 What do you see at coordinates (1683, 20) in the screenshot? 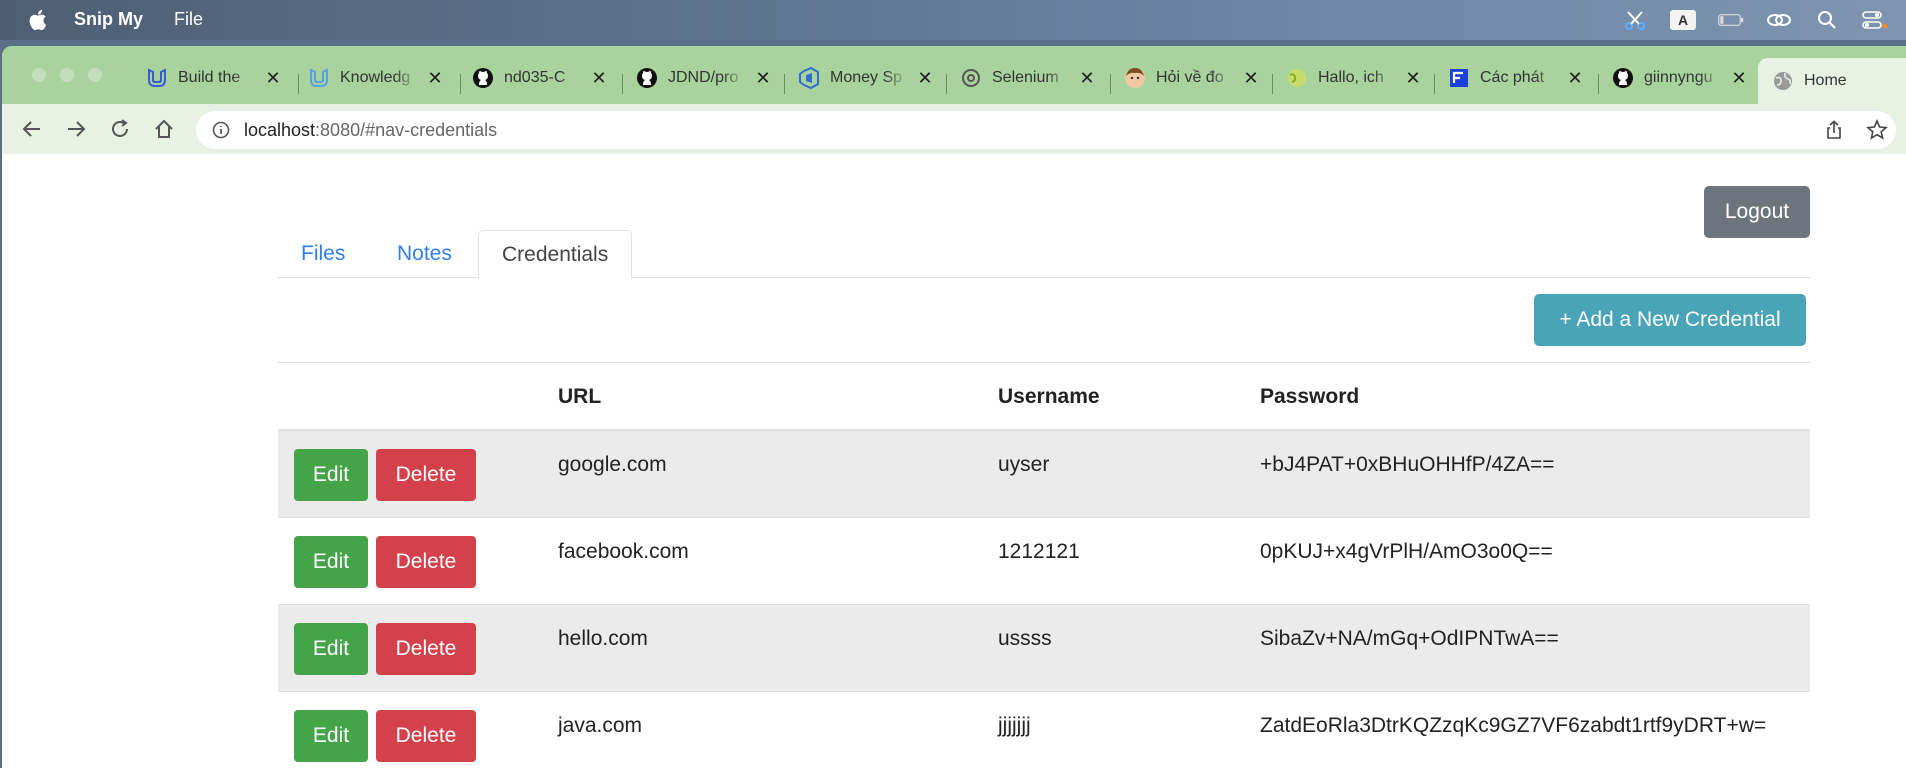
I see `input-source-icon: A` at bounding box center [1683, 20].